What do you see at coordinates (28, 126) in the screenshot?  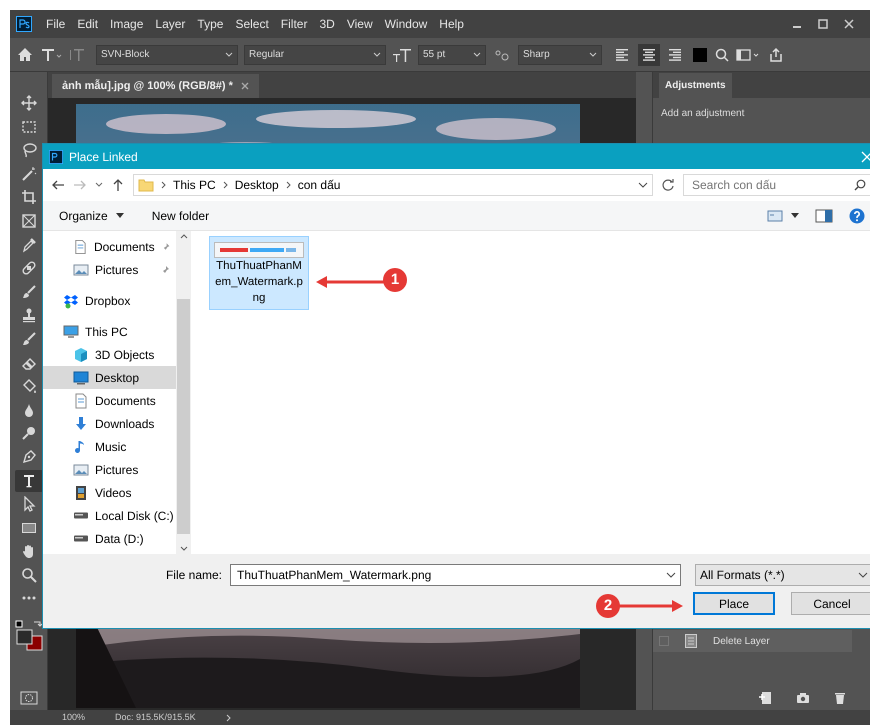 I see `dashed-rectangle-icon` at bounding box center [28, 126].